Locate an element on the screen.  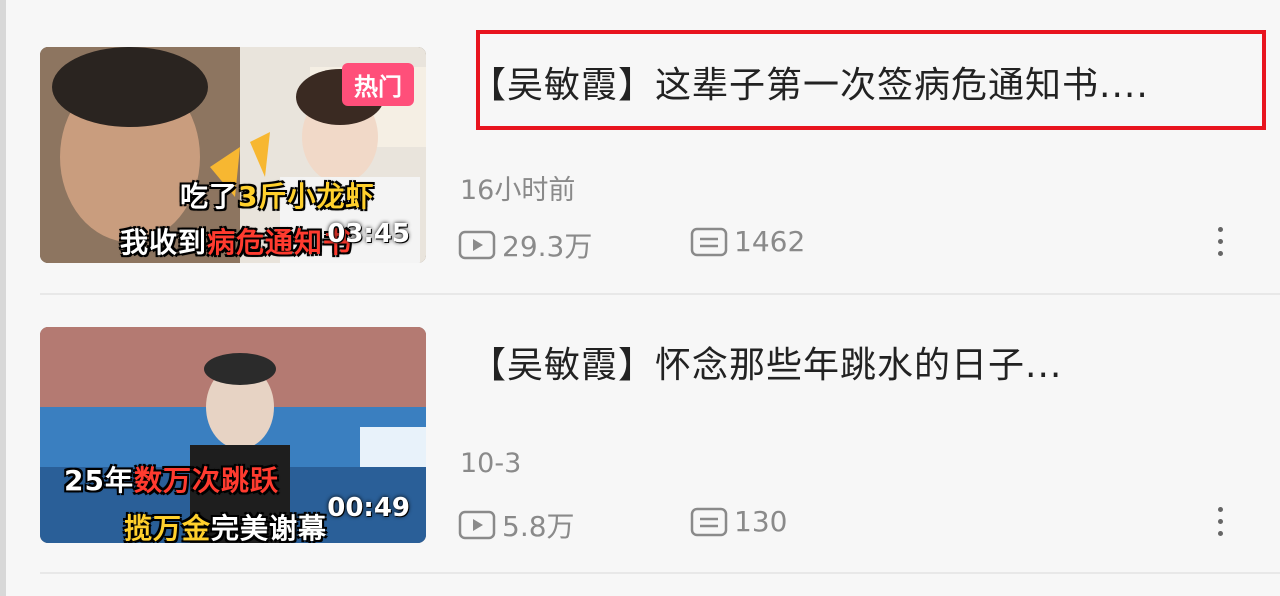
comment-count-text: 1462 is located at coordinates (770, 241).